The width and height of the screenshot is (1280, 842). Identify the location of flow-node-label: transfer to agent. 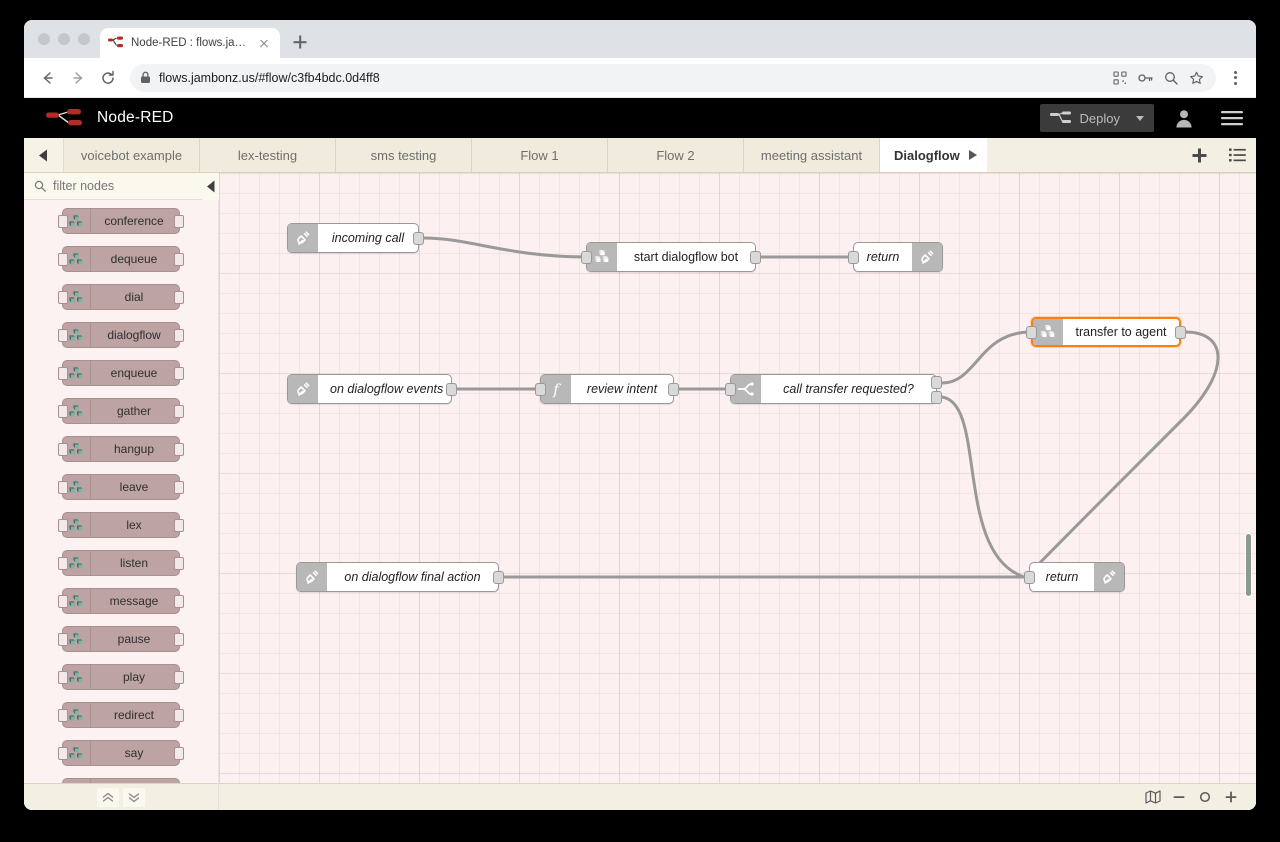
(1121, 332).